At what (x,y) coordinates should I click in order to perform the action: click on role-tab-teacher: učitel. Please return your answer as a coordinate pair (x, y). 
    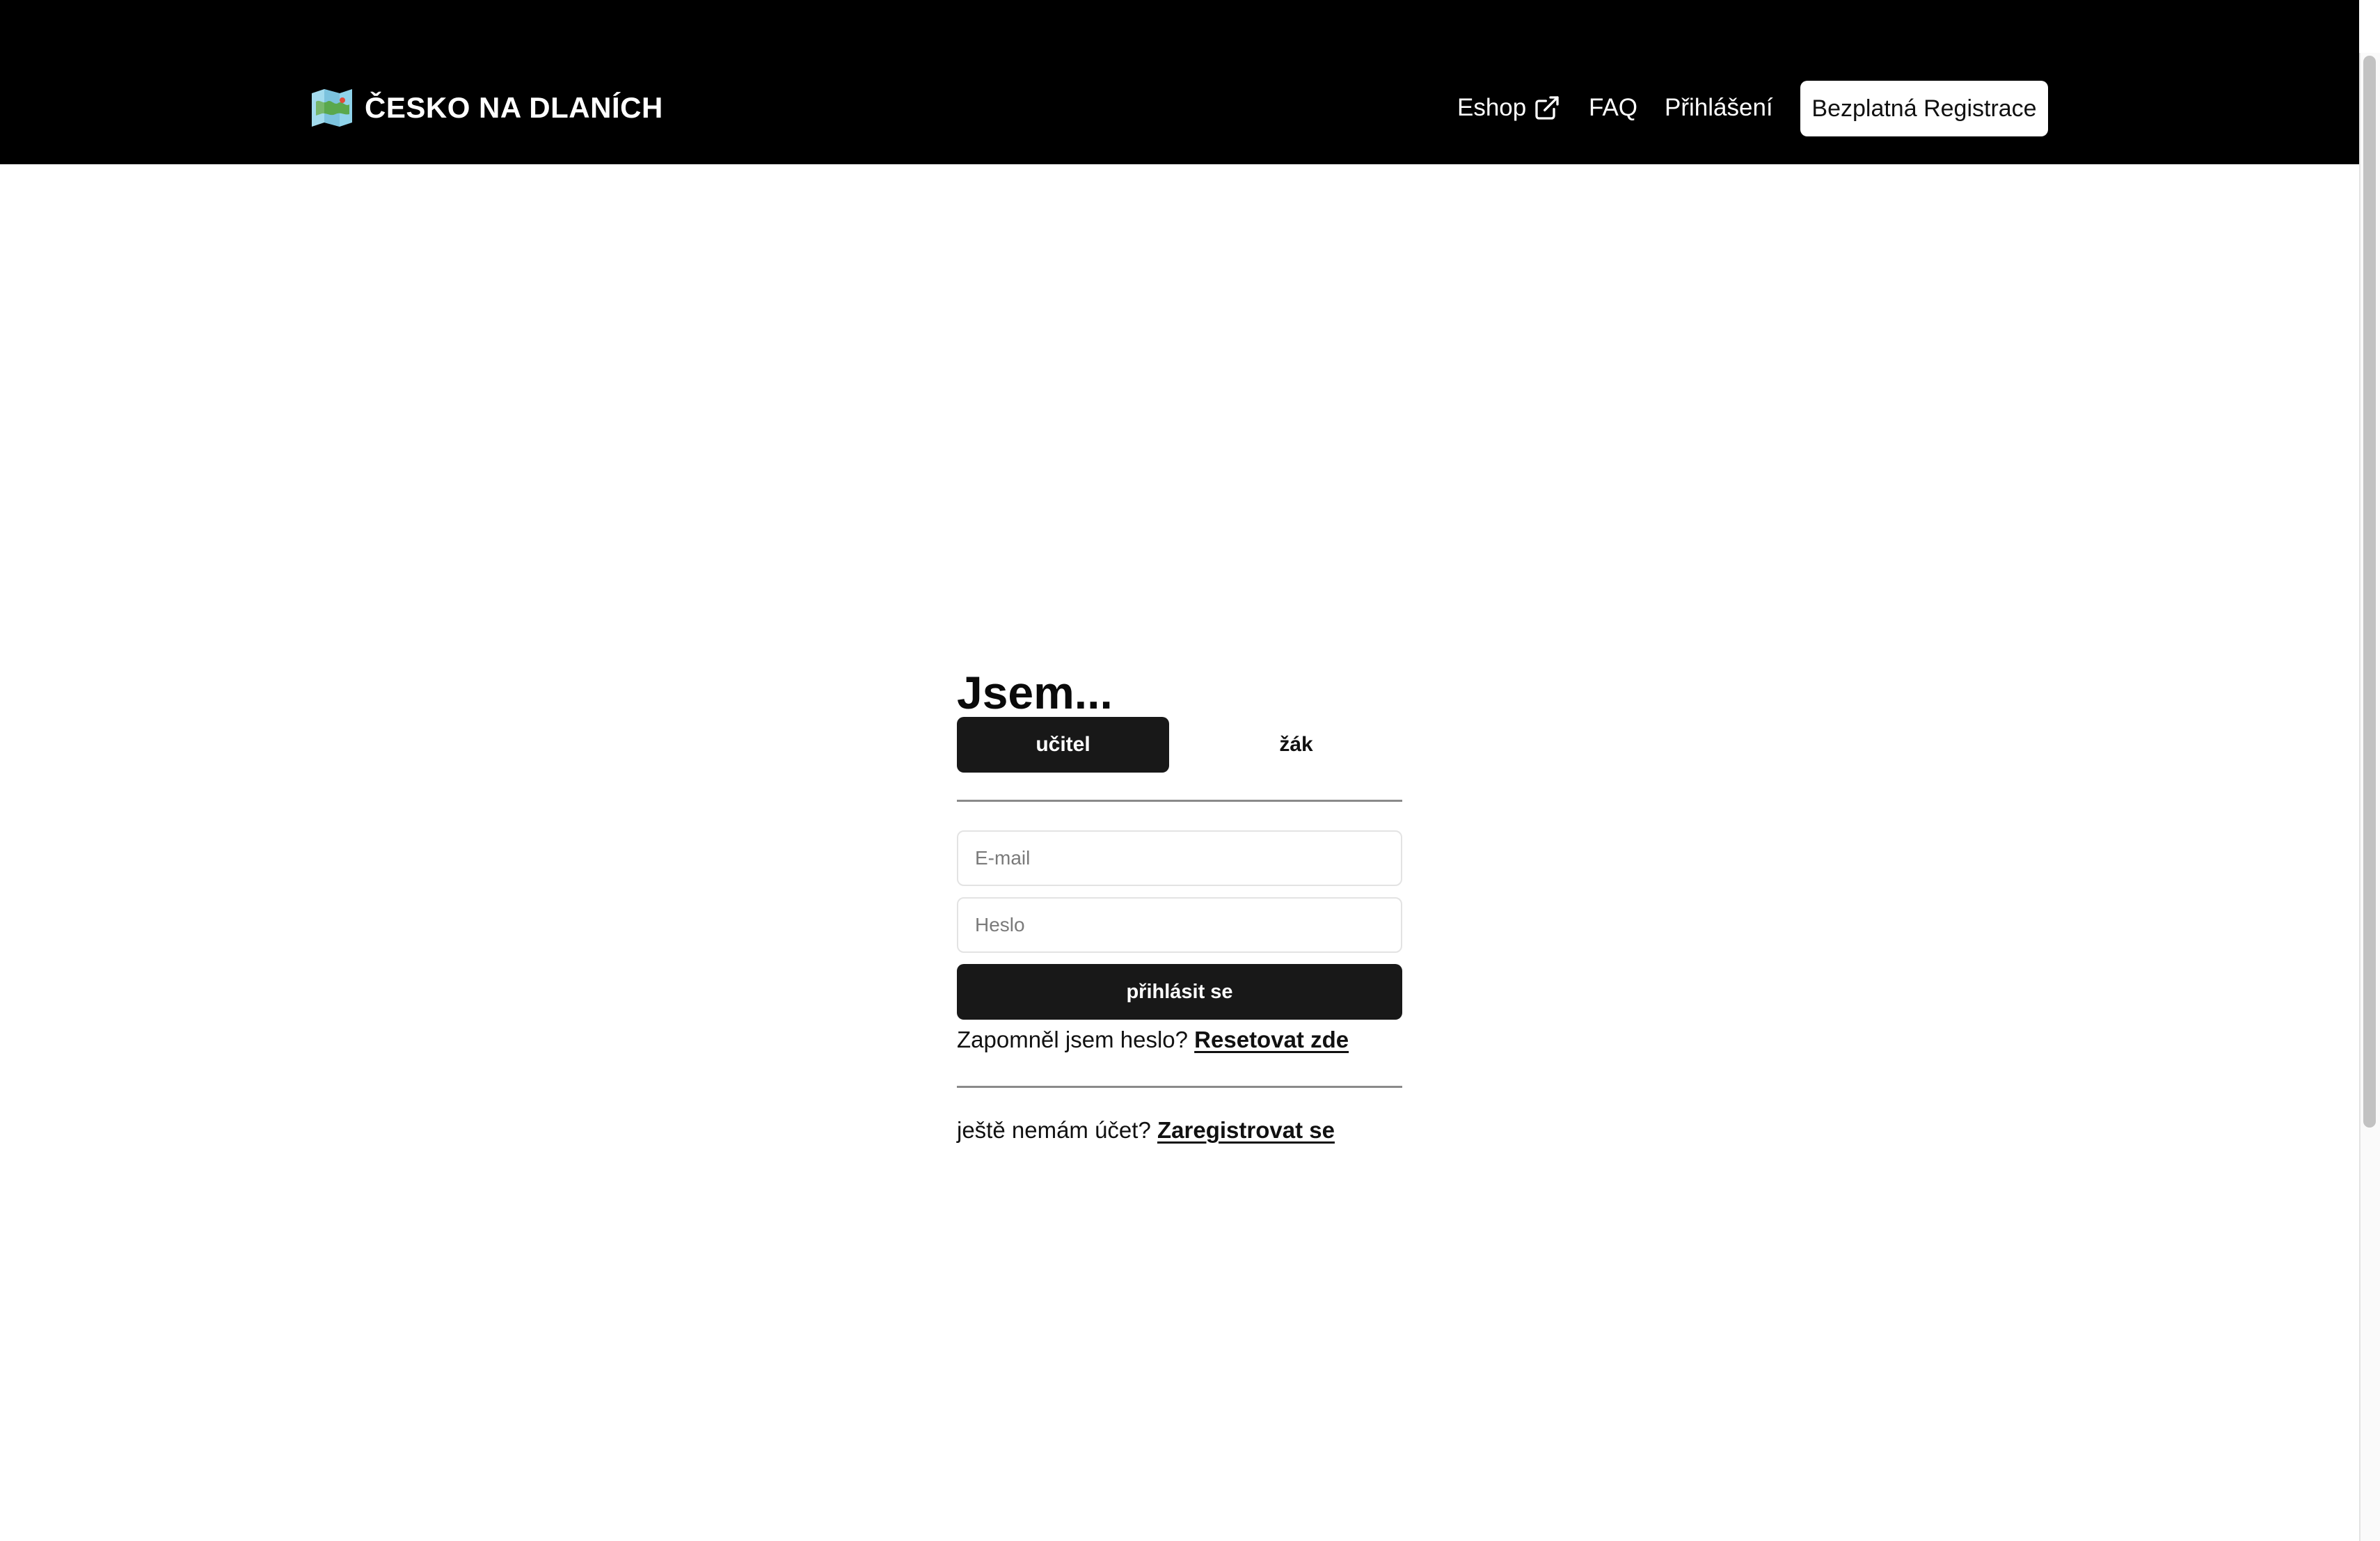
    Looking at the image, I should click on (1063, 745).